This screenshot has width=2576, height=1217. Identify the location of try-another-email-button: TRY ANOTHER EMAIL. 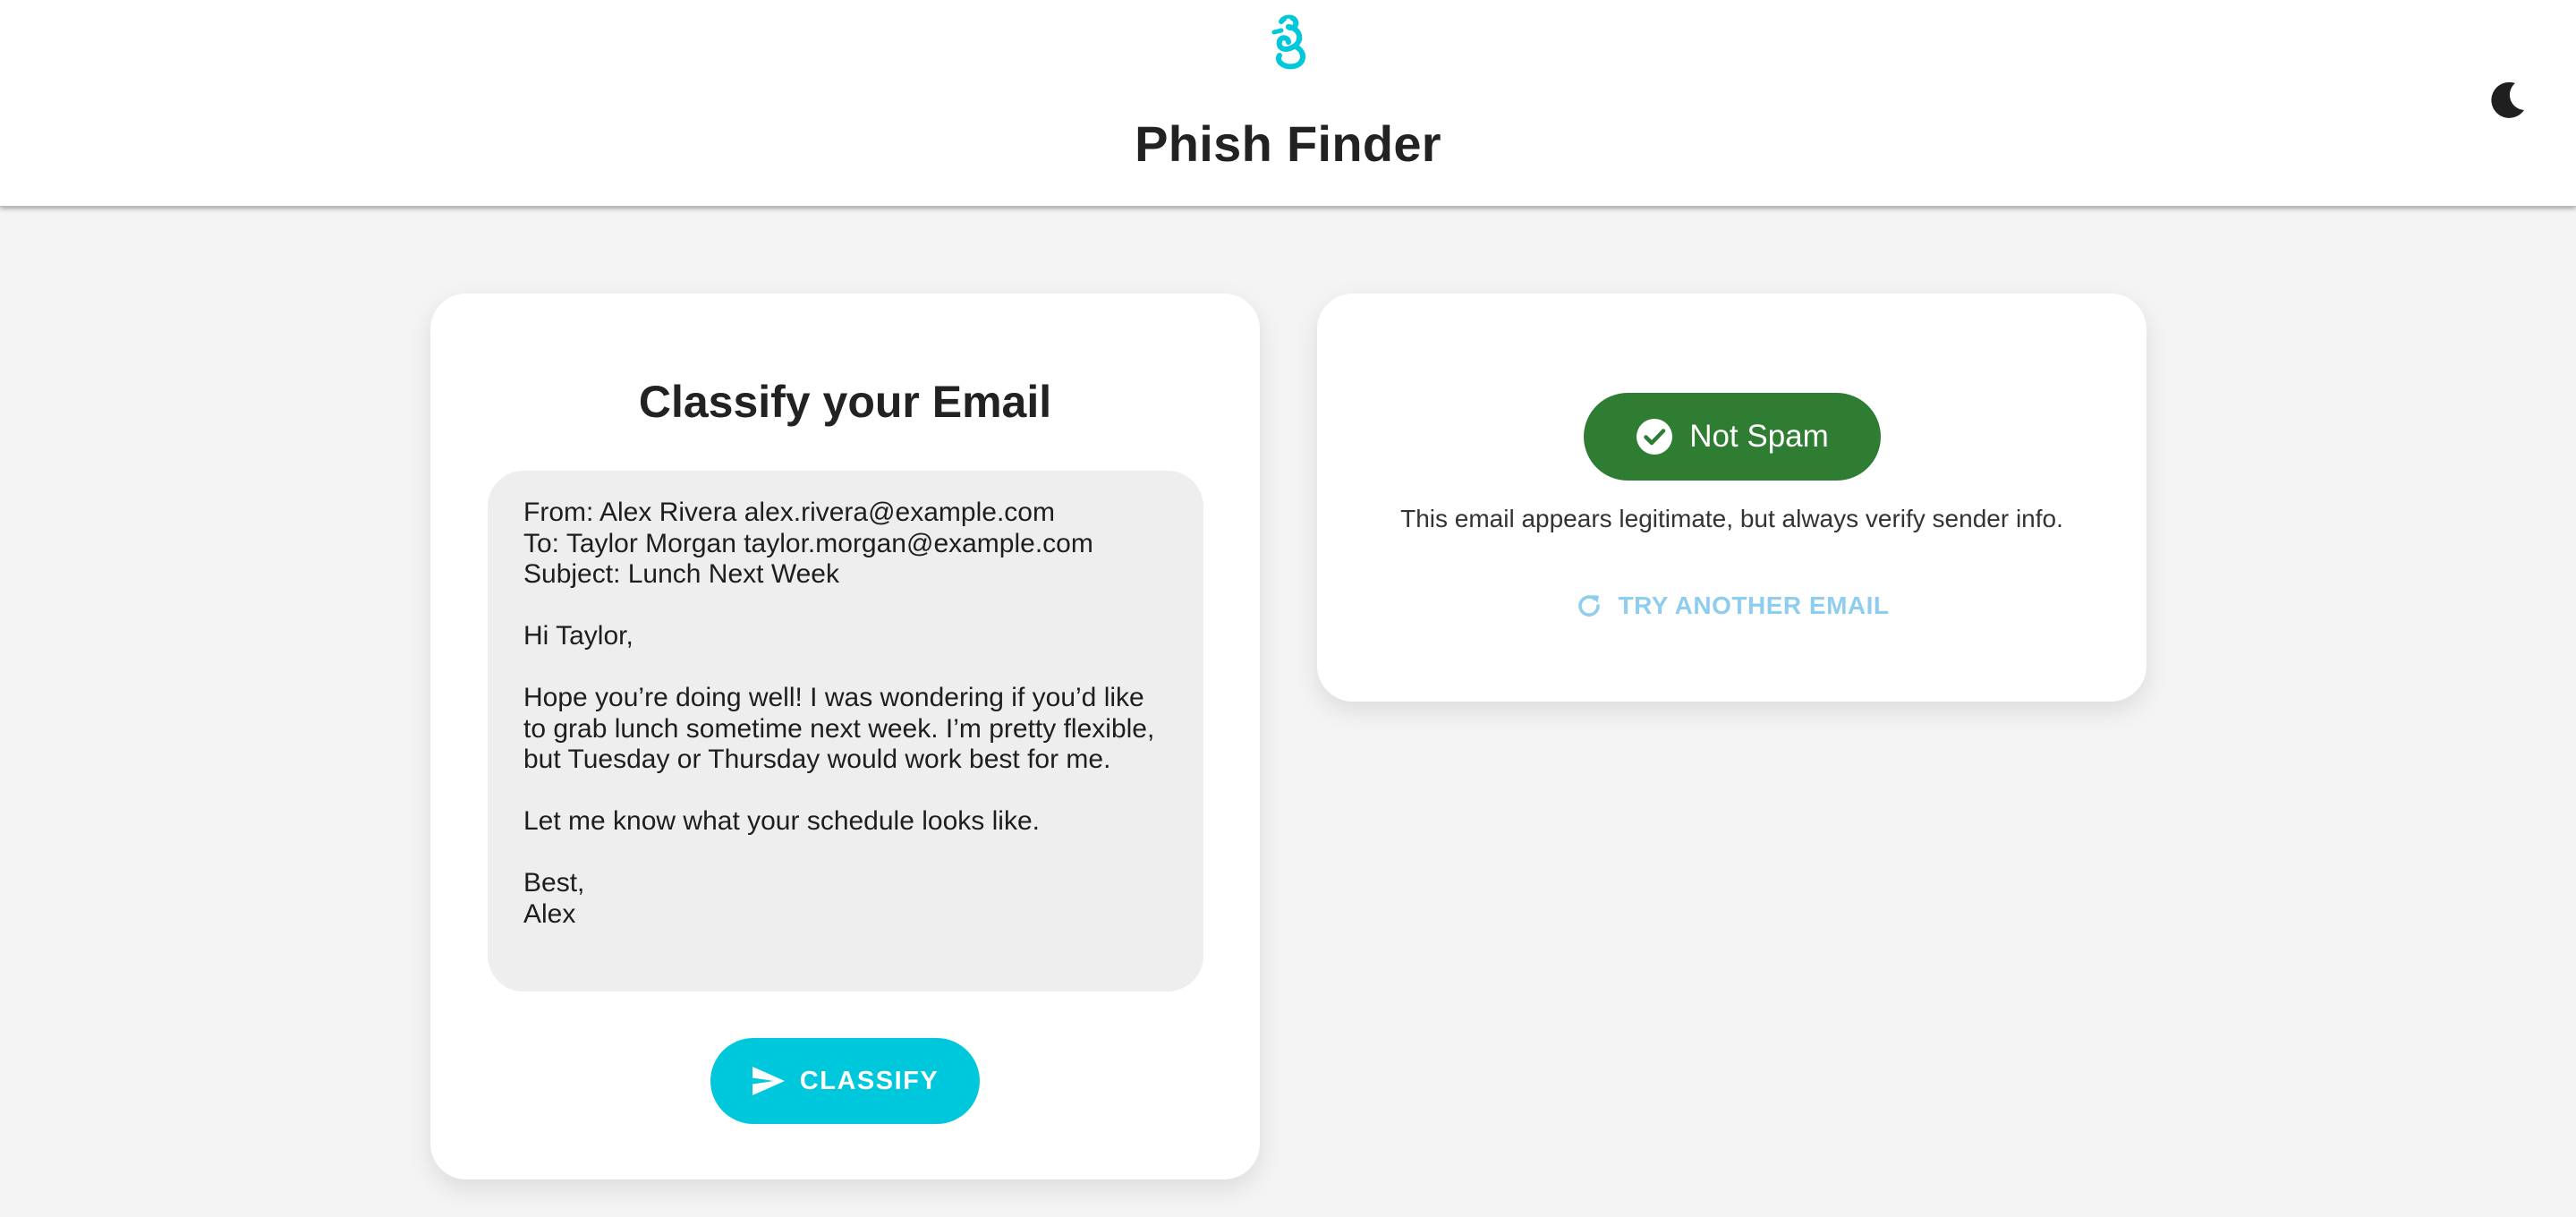
(1732, 606).